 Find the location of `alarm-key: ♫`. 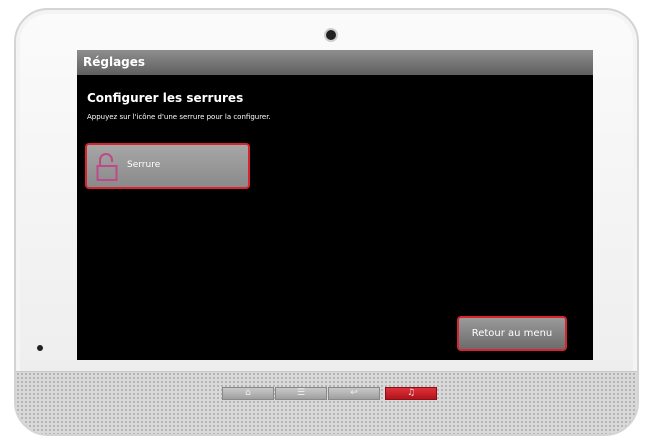

alarm-key: ♫ is located at coordinates (411, 393).